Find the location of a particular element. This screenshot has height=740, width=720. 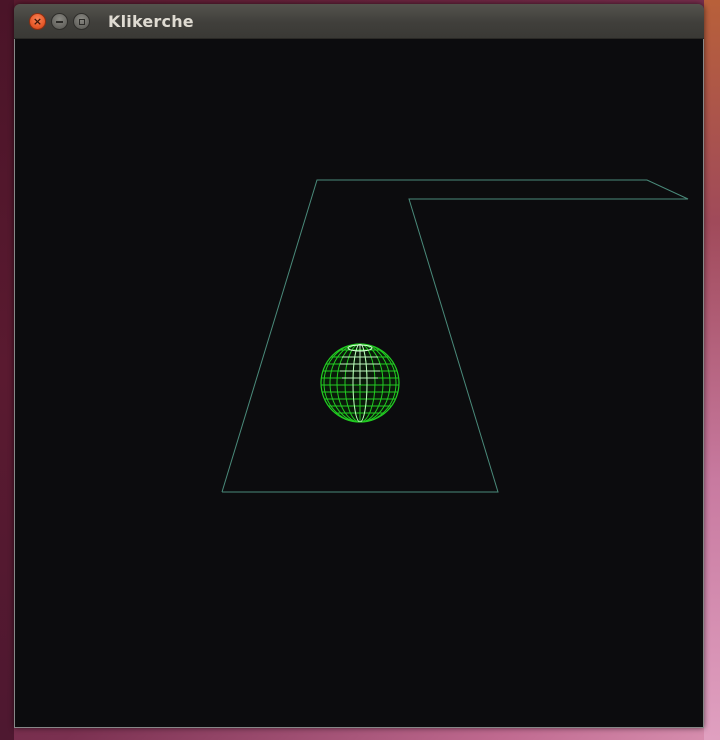

close-icon: × is located at coordinates (37, 21).